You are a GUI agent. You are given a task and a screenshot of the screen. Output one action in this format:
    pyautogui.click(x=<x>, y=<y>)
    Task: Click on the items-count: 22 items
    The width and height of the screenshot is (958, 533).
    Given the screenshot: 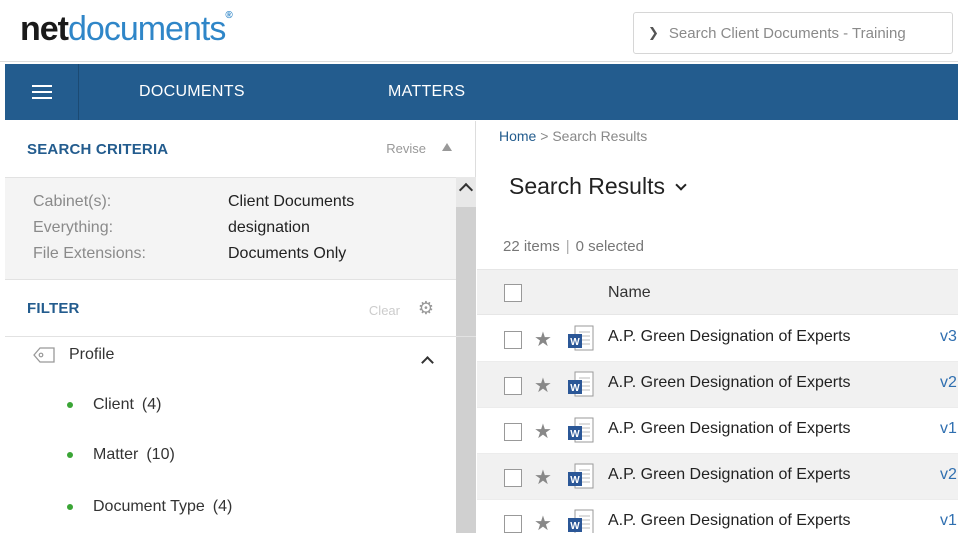 What is the action you would take?
    pyautogui.click(x=531, y=246)
    